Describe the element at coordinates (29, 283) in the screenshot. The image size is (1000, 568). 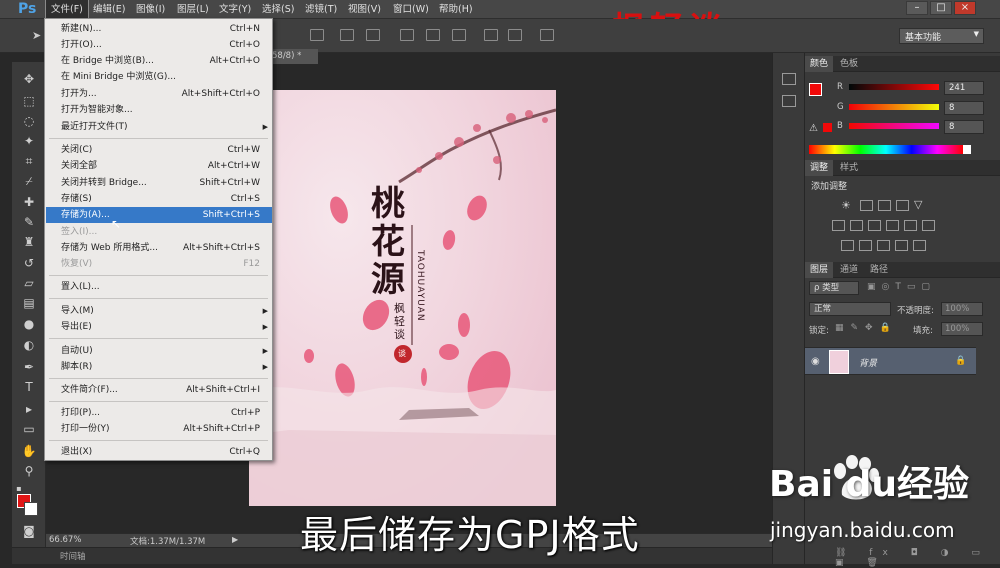
I see `eraser-tool-icon: ▱` at that location.